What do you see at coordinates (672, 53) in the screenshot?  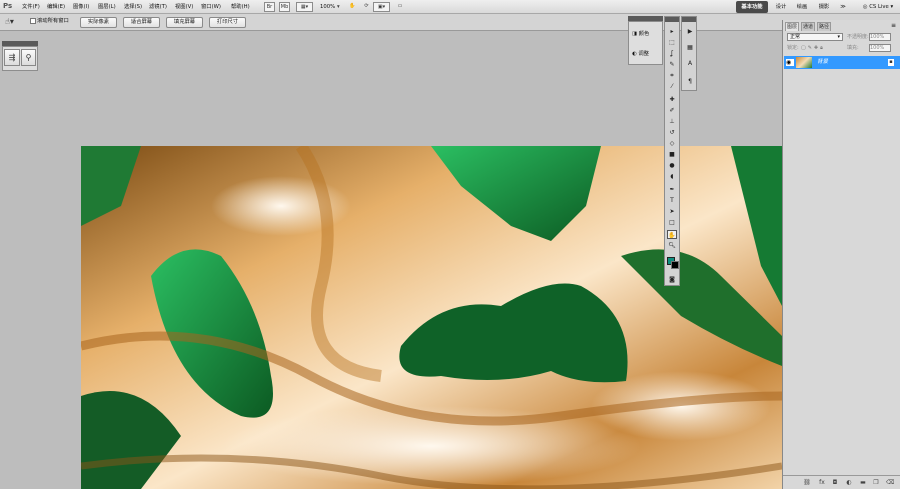 I see `lasso-tool-icon: ʆ` at bounding box center [672, 53].